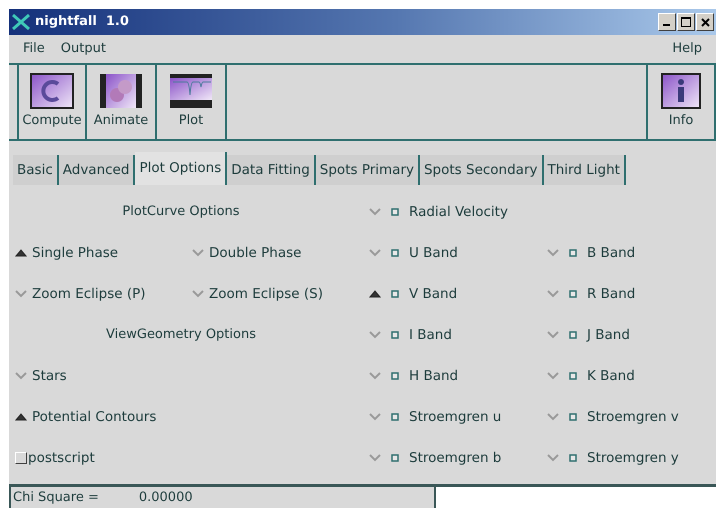  What do you see at coordinates (681, 91) in the screenshot?
I see `info-icon` at bounding box center [681, 91].